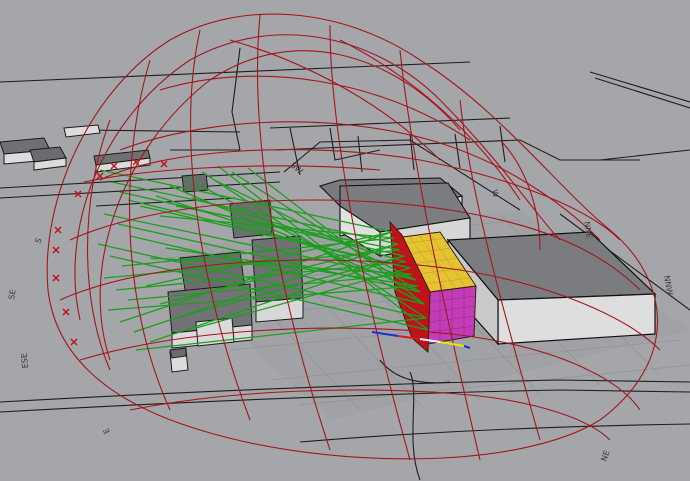 The height and width of the screenshot is (481, 690). I want to click on compass-label-ese: ESE, so click(25, 361).